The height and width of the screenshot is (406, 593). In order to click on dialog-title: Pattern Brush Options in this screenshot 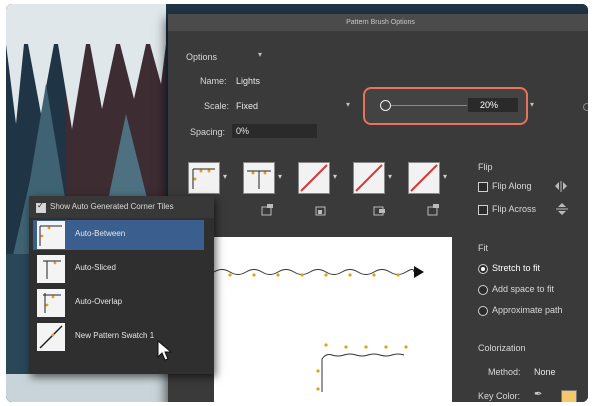, I will do `click(378, 22)`.